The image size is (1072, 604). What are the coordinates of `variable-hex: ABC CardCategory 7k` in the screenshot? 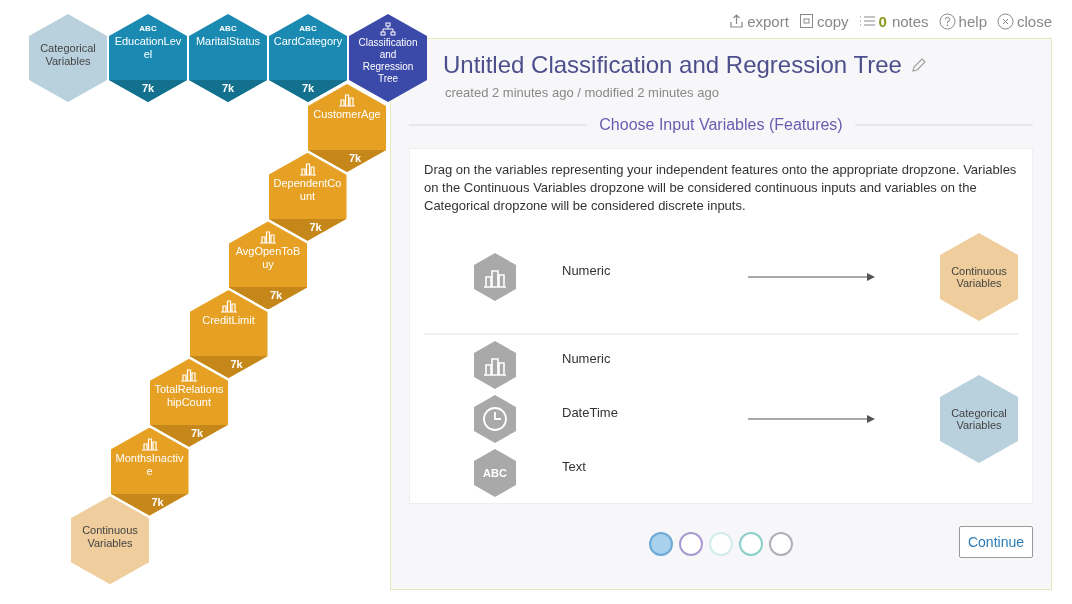 It's located at (308, 58).